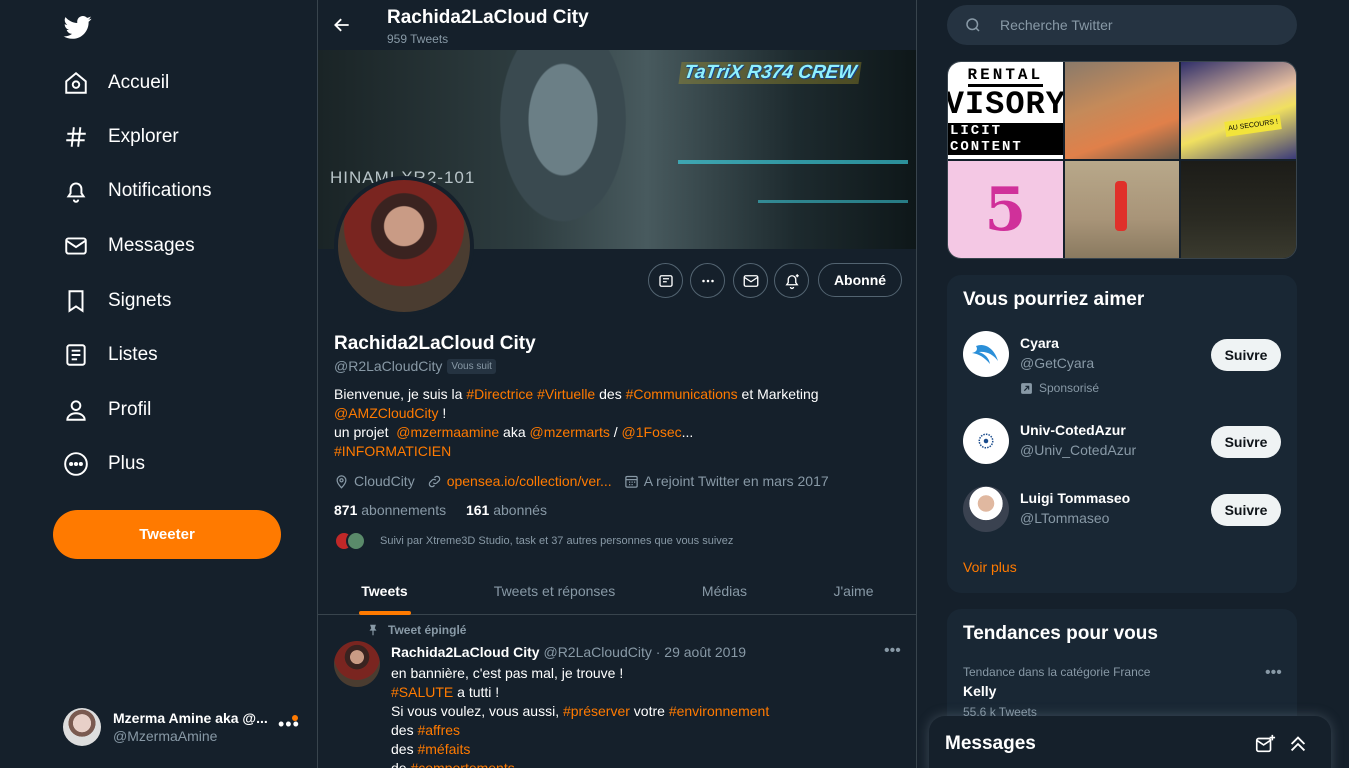  What do you see at coordinates (1265, 744) in the screenshot?
I see `new-message-icon` at bounding box center [1265, 744].